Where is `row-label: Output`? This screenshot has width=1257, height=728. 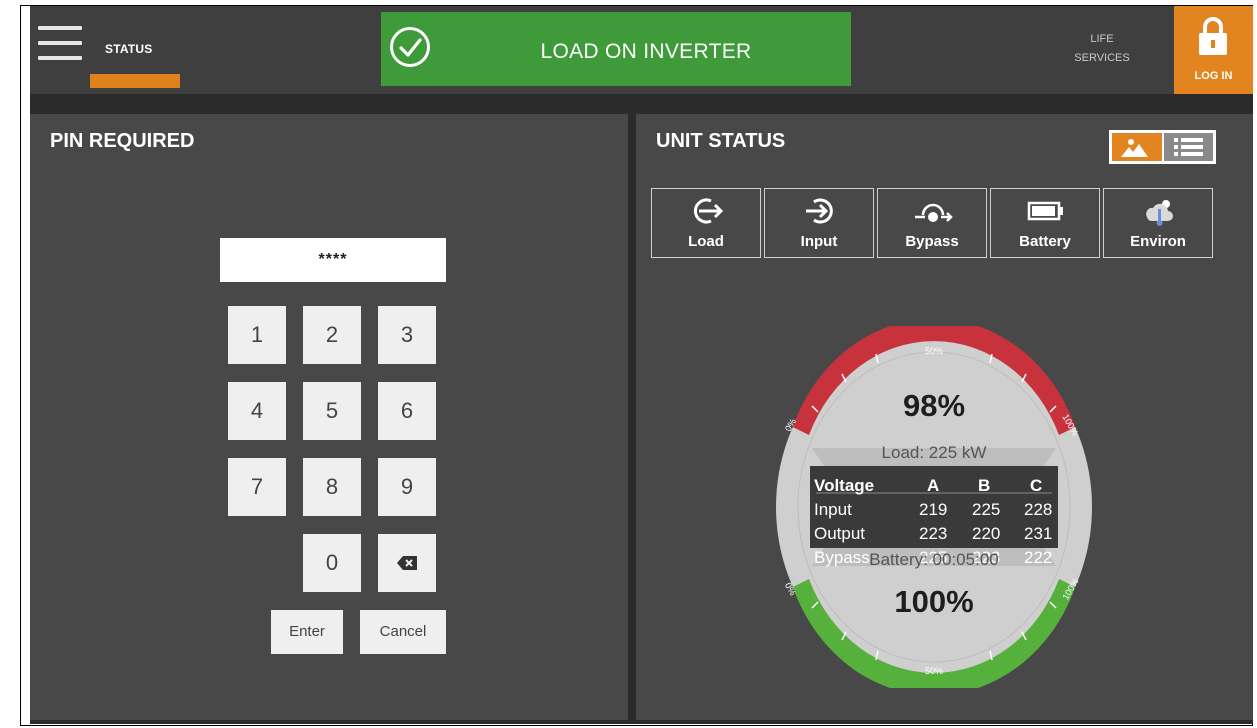 row-label: Output is located at coordinates (840, 533).